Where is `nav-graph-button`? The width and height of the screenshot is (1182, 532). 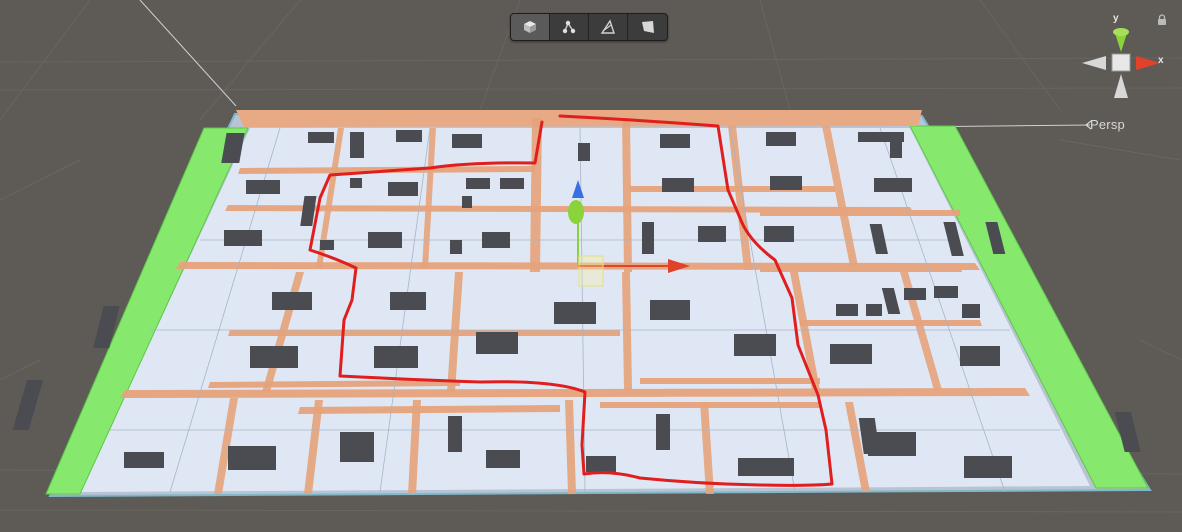 nav-graph-button is located at coordinates (569, 27).